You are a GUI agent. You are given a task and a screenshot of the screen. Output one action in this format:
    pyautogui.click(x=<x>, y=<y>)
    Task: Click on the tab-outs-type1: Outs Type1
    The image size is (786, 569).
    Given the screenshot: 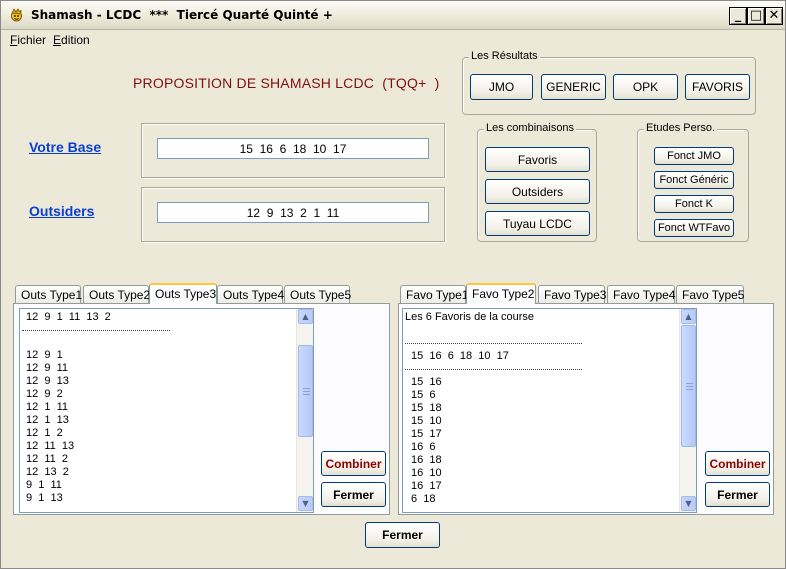 What is the action you would take?
    pyautogui.click(x=48, y=294)
    